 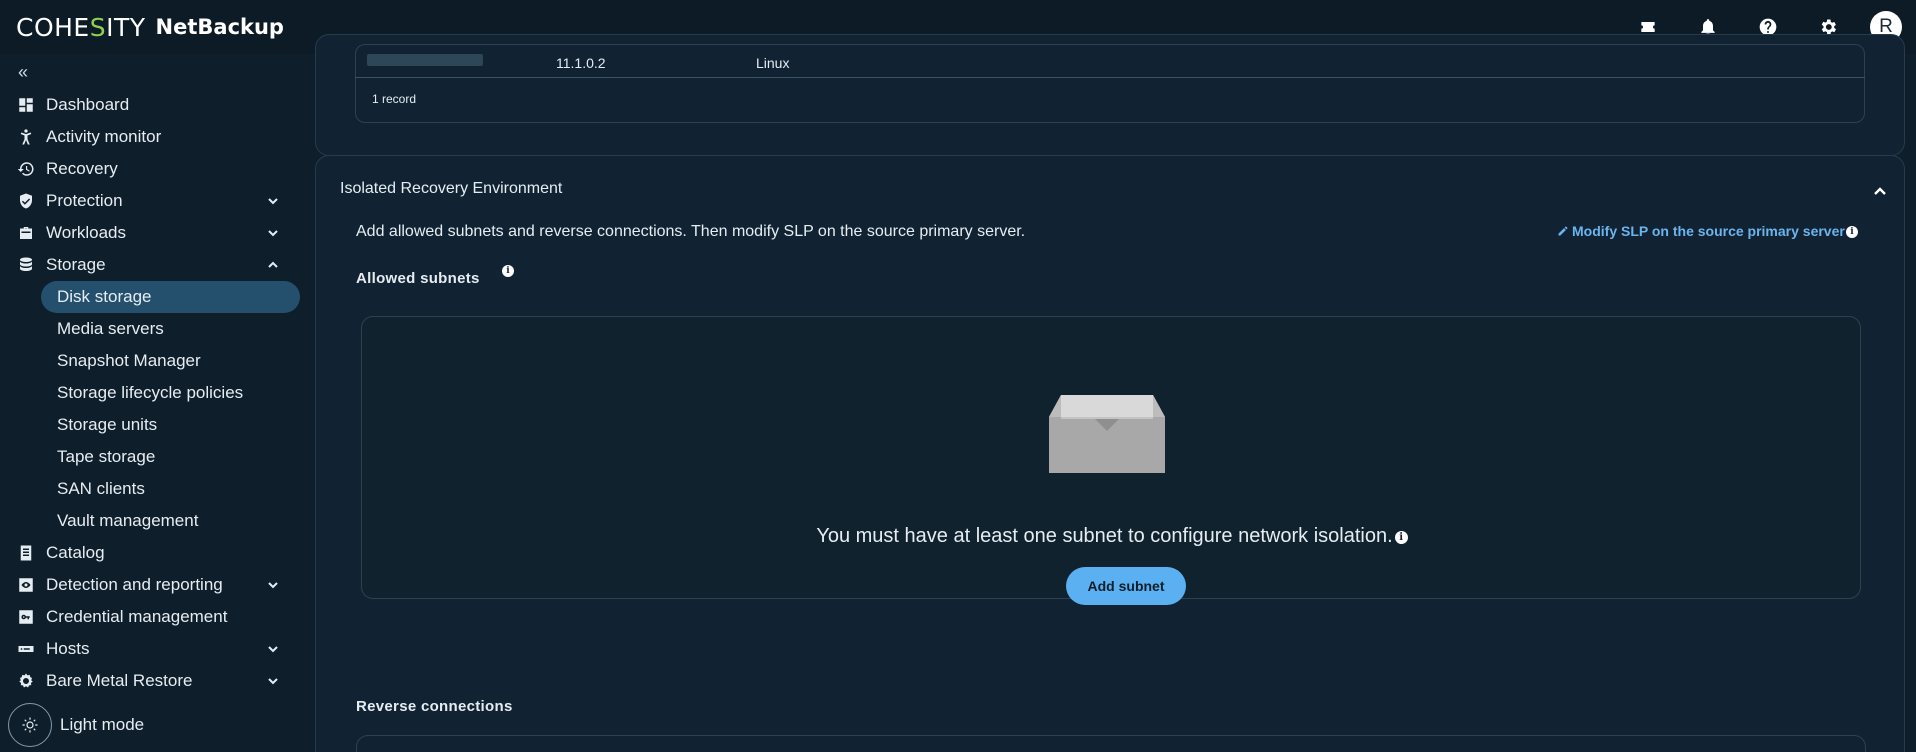 I want to click on add-subnet-button: Add subnet, so click(x=1126, y=586).